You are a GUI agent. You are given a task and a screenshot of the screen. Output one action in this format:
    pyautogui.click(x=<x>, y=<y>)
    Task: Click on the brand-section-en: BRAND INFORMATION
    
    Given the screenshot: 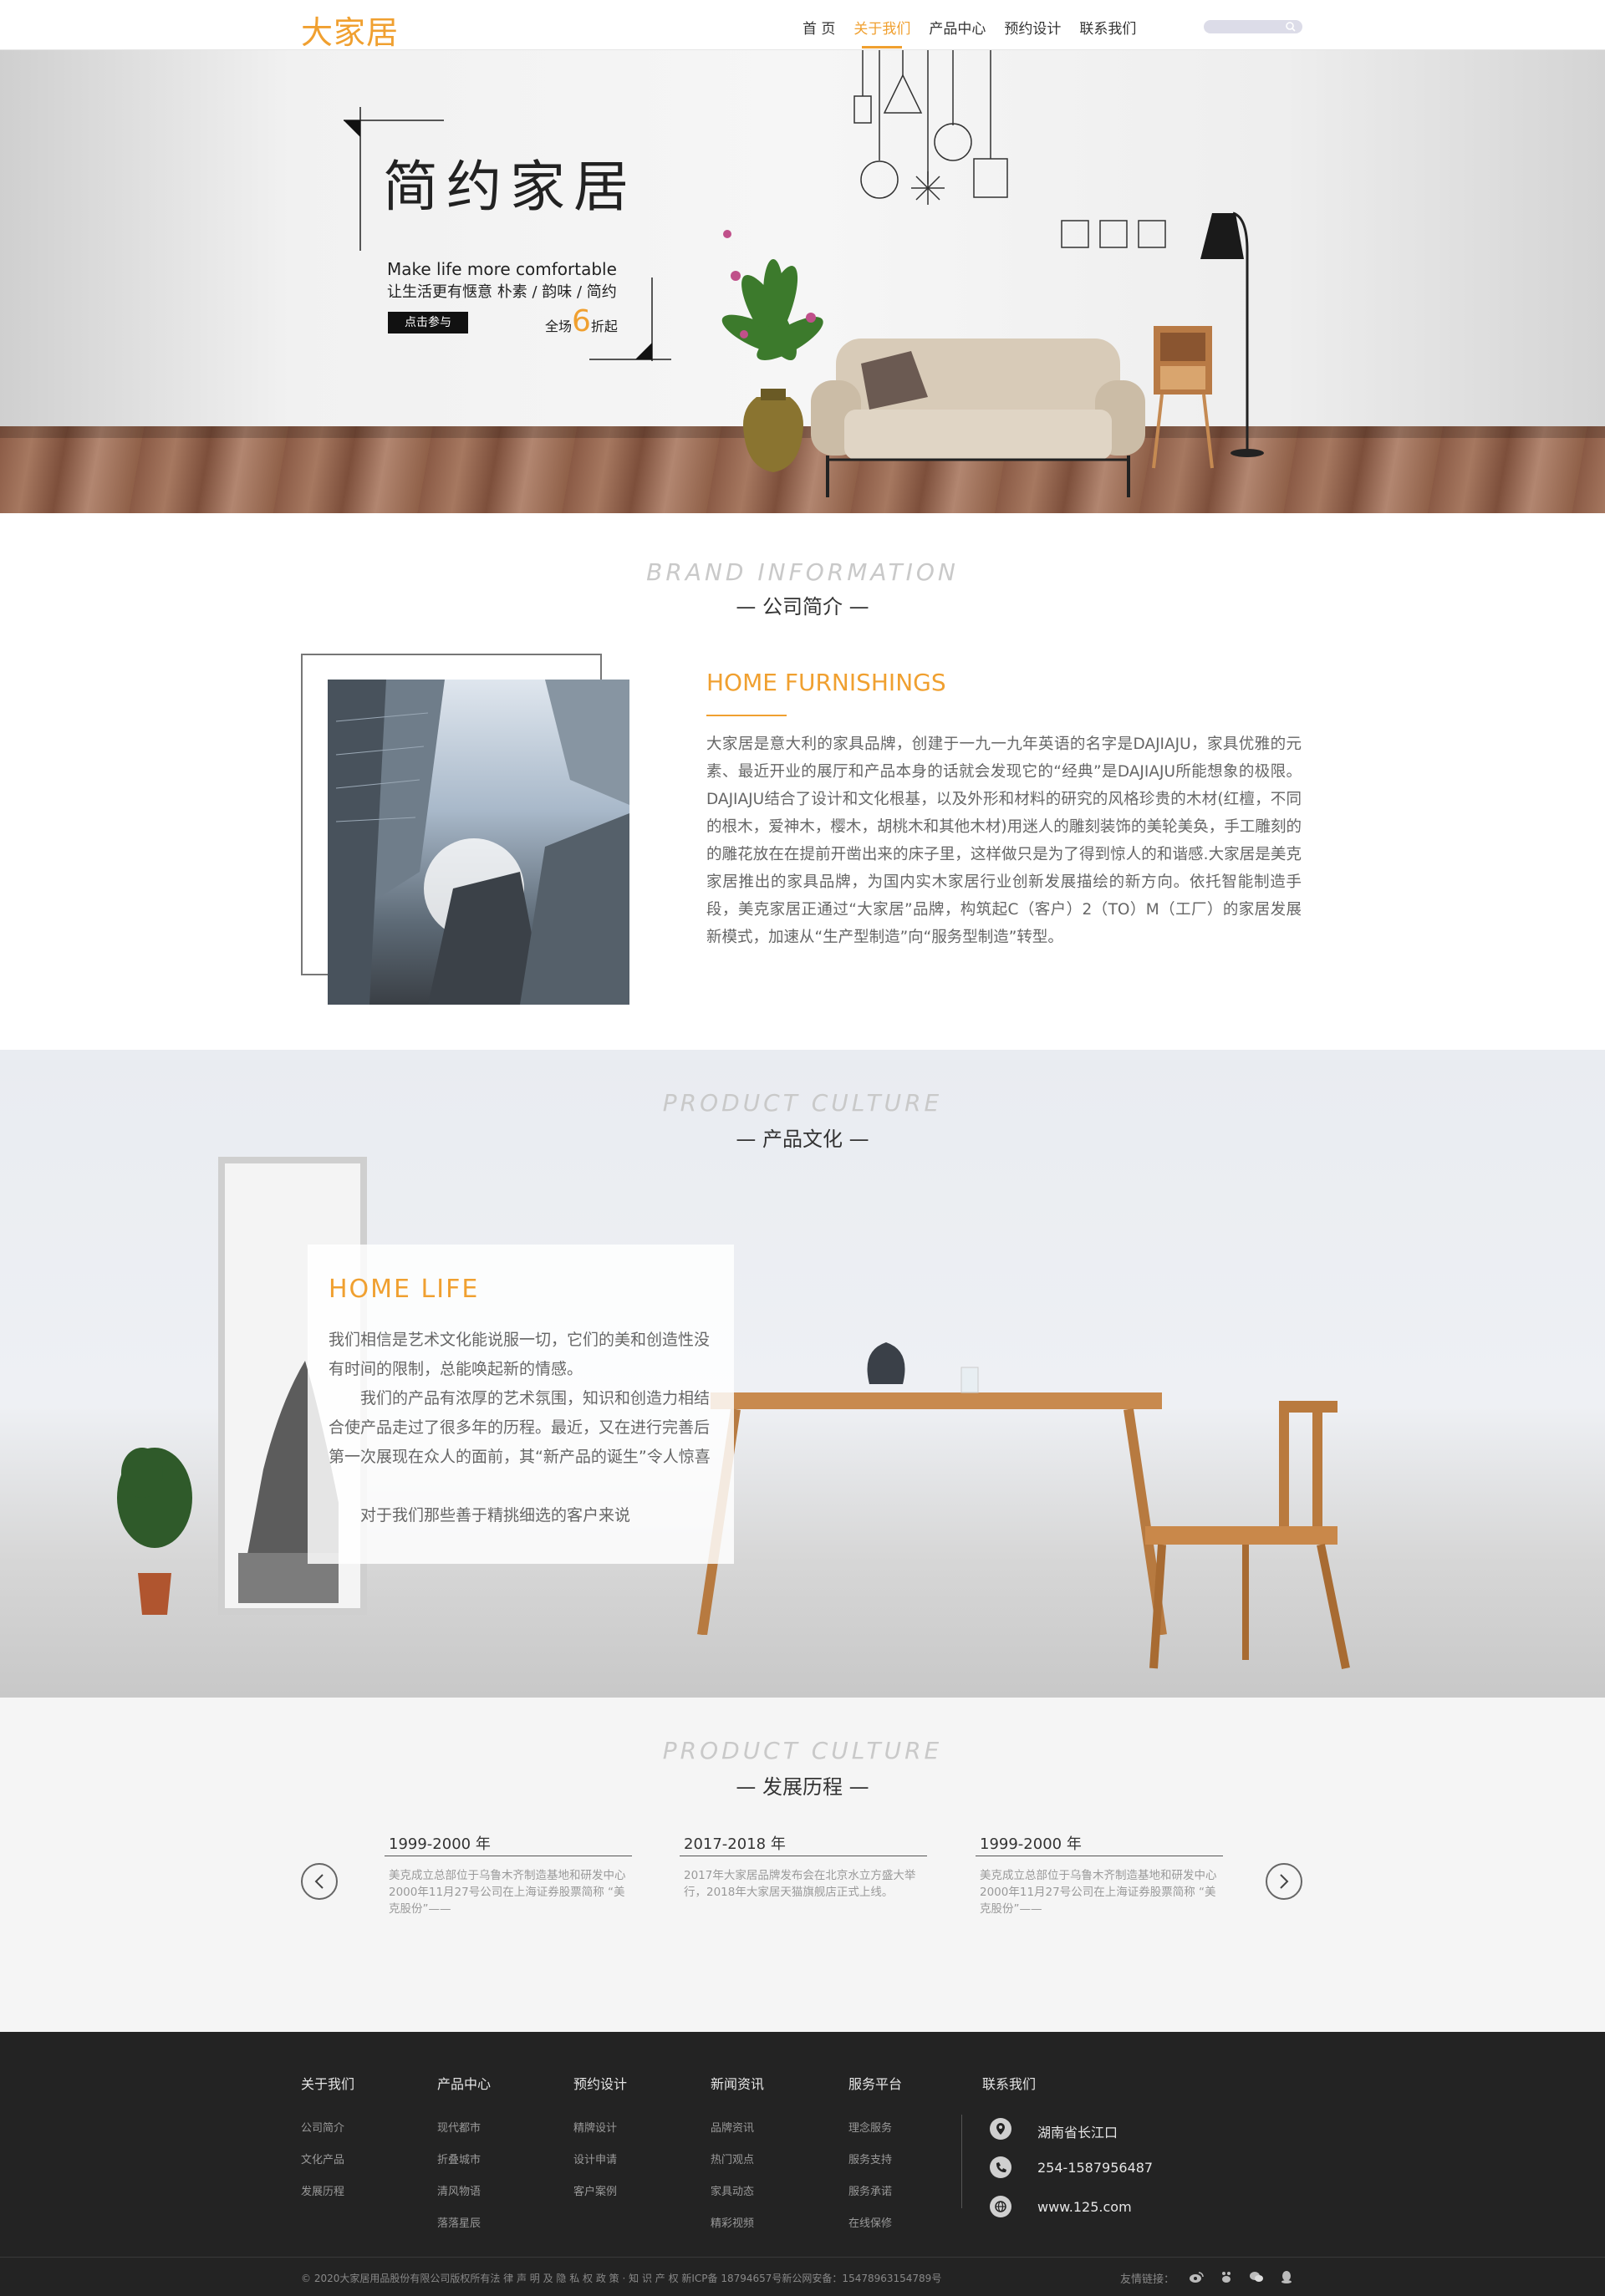 What is the action you would take?
    pyautogui.click(x=802, y=572)
    